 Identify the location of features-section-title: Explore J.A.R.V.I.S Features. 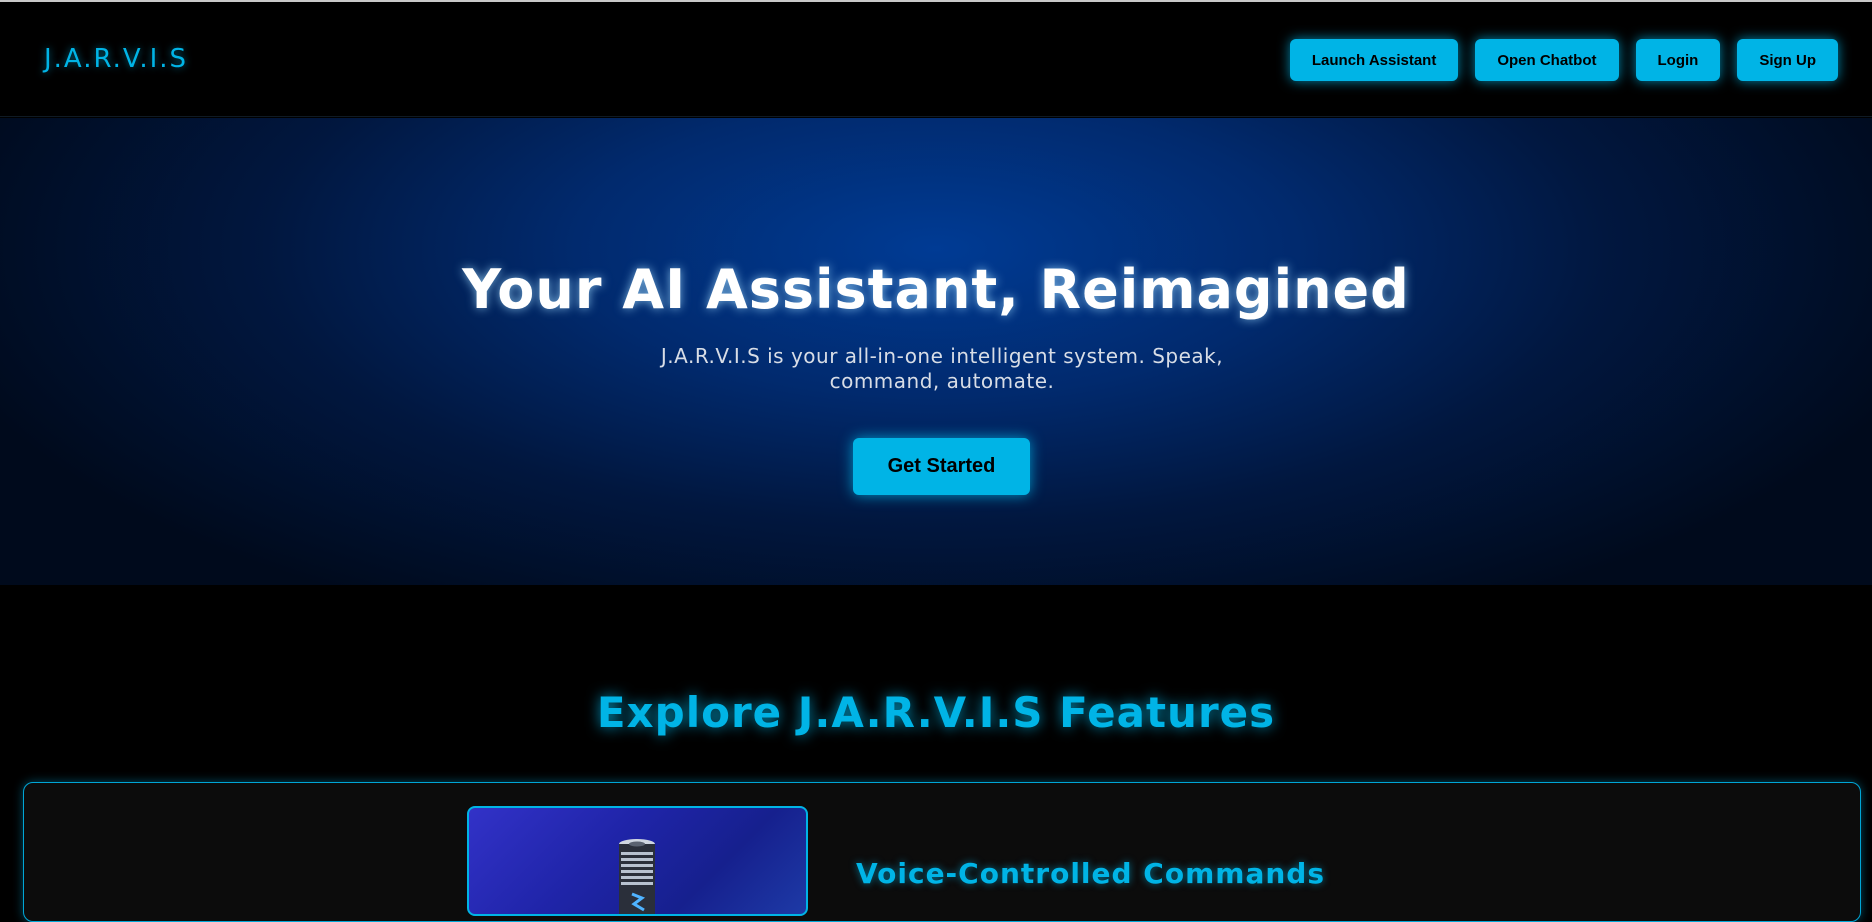
(936, 712).